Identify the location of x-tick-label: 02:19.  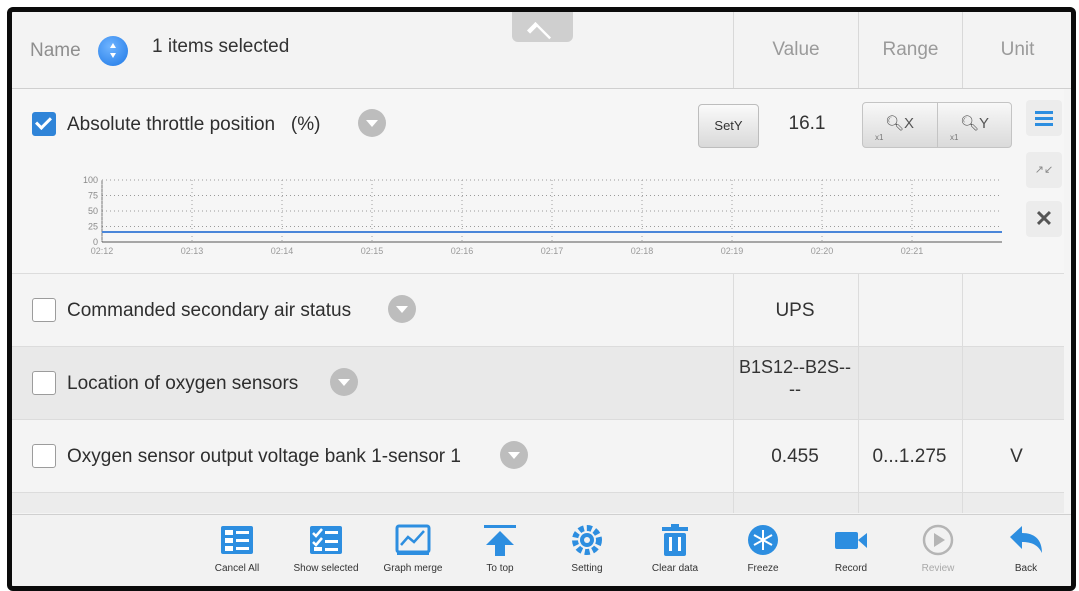
(732, 251).